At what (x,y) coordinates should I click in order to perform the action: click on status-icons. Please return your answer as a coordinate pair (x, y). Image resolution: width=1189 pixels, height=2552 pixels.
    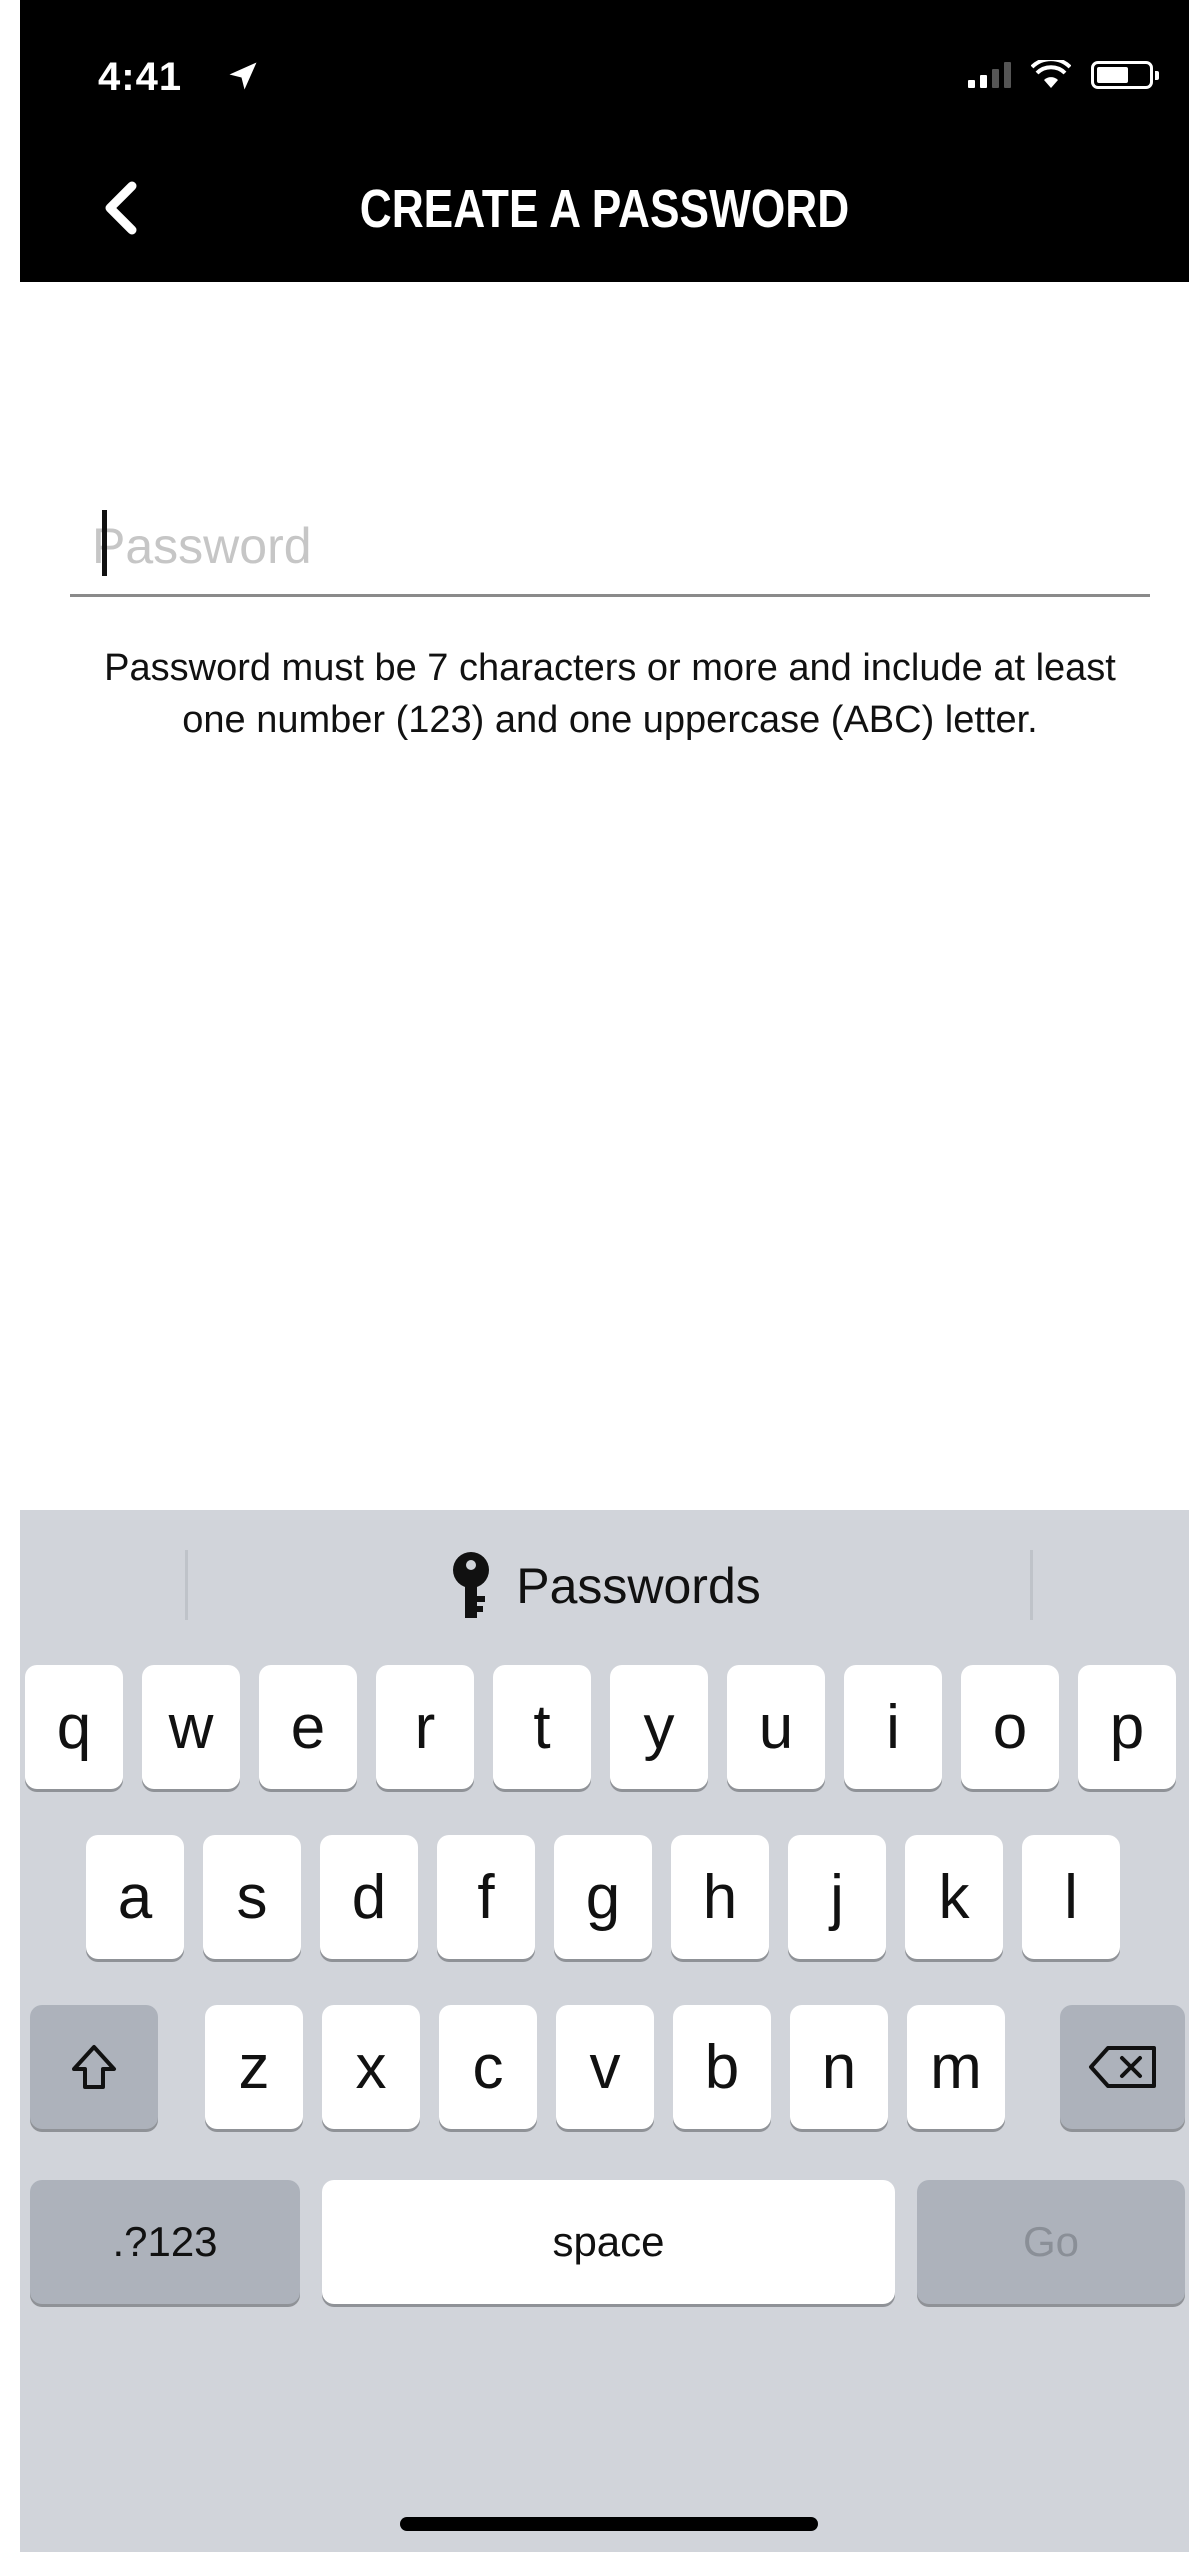
    Looking at the image, I should click on (1063, 75).